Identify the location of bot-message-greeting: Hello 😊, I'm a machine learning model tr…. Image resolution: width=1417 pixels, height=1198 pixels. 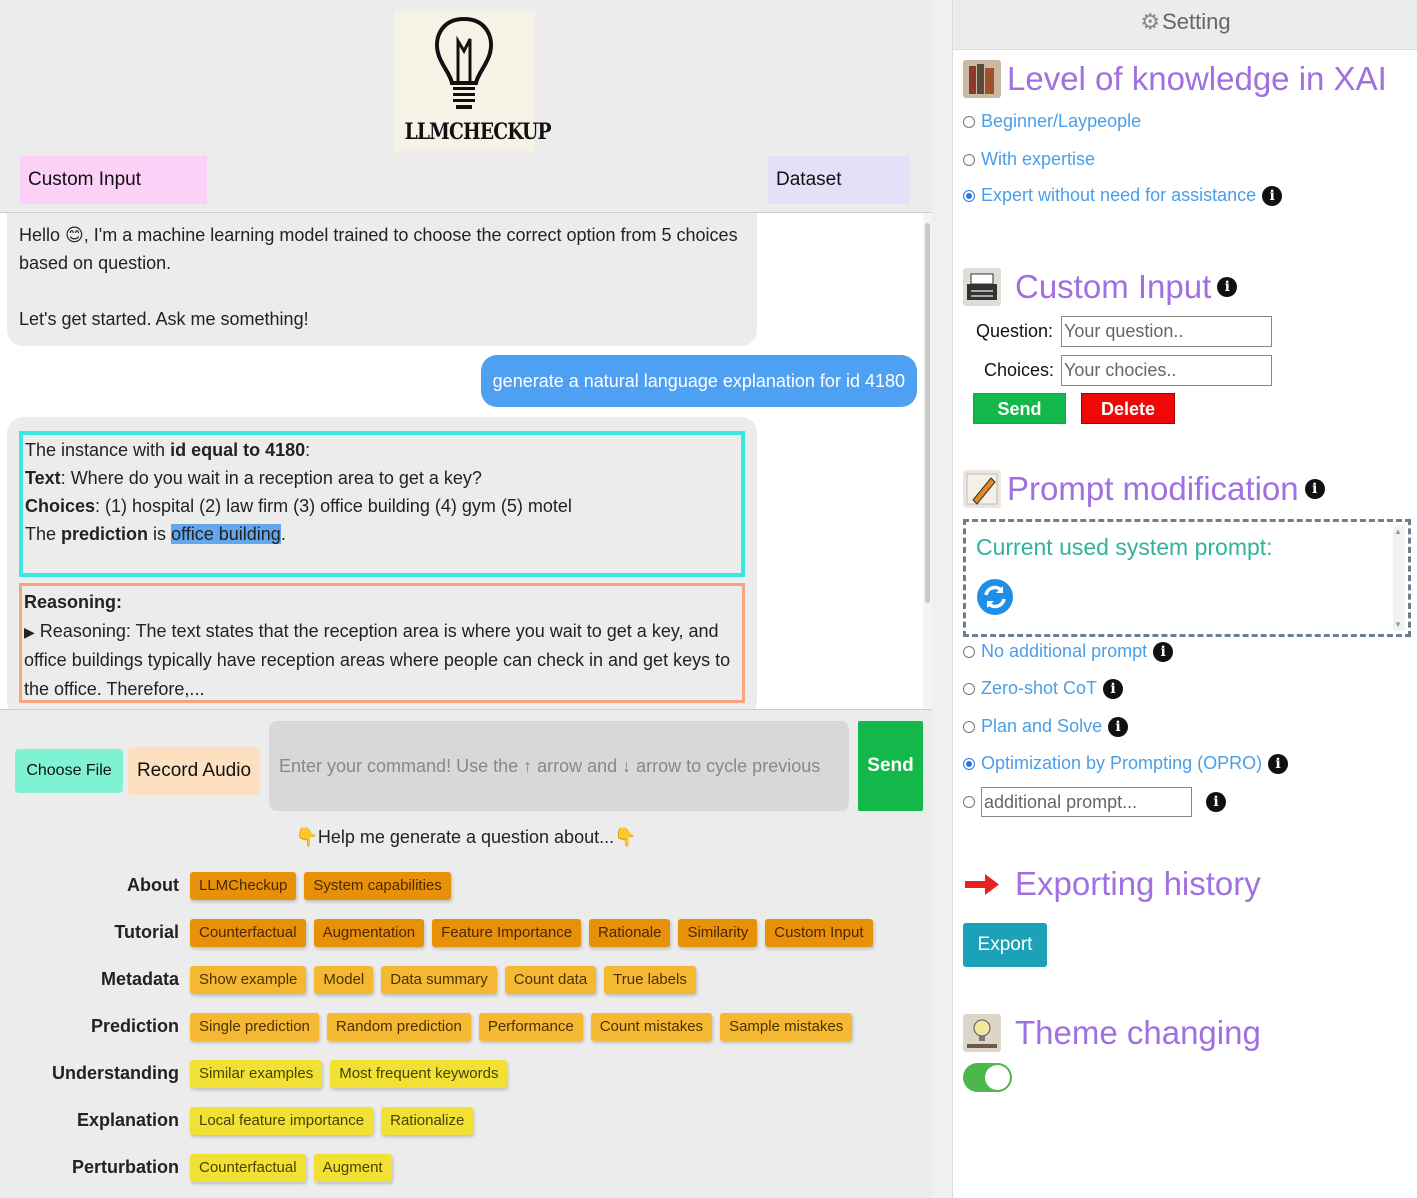
(382, 279).